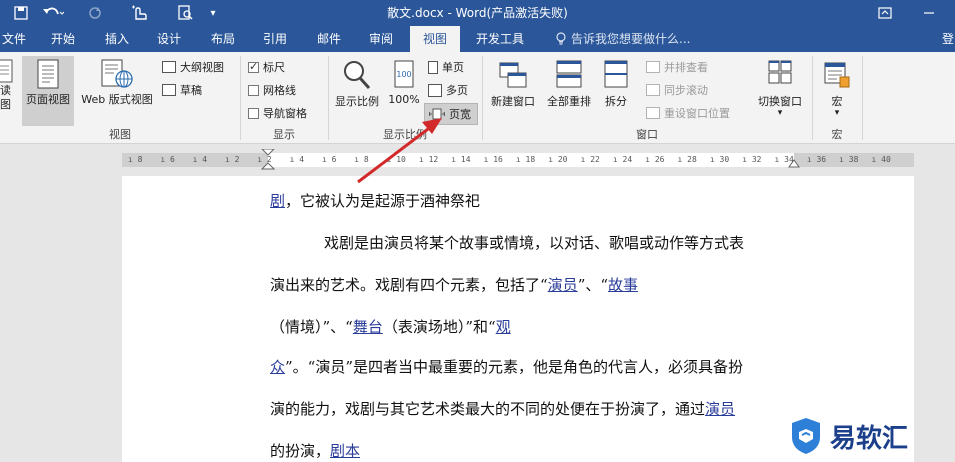 Image resolution: width=955 pixels, height=462 pixels. Describe the element at coordinates (457, 90) in the screenshot. I see `multi-page-label: 多页` at that location.